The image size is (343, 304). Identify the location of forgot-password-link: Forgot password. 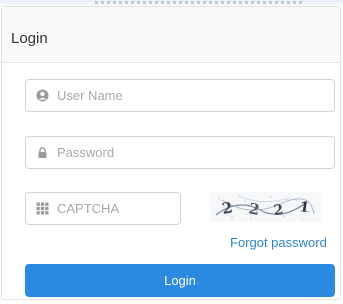
(278, 242).